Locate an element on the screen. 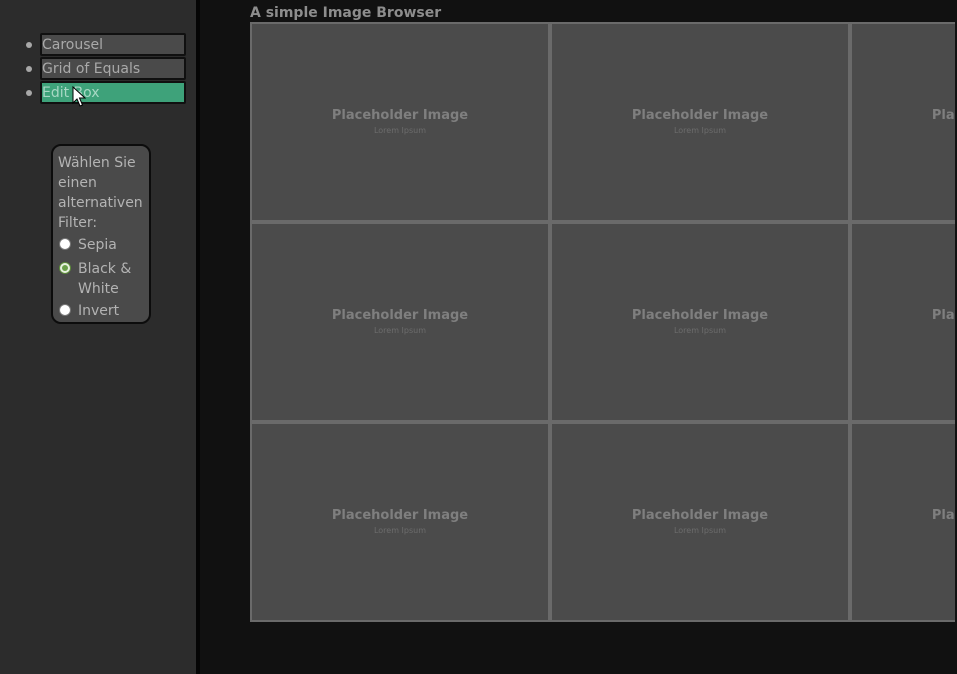 The width and height of the screenshot is (957, 674). filter-option-label: Sepia is located at coordinates (97, 245).